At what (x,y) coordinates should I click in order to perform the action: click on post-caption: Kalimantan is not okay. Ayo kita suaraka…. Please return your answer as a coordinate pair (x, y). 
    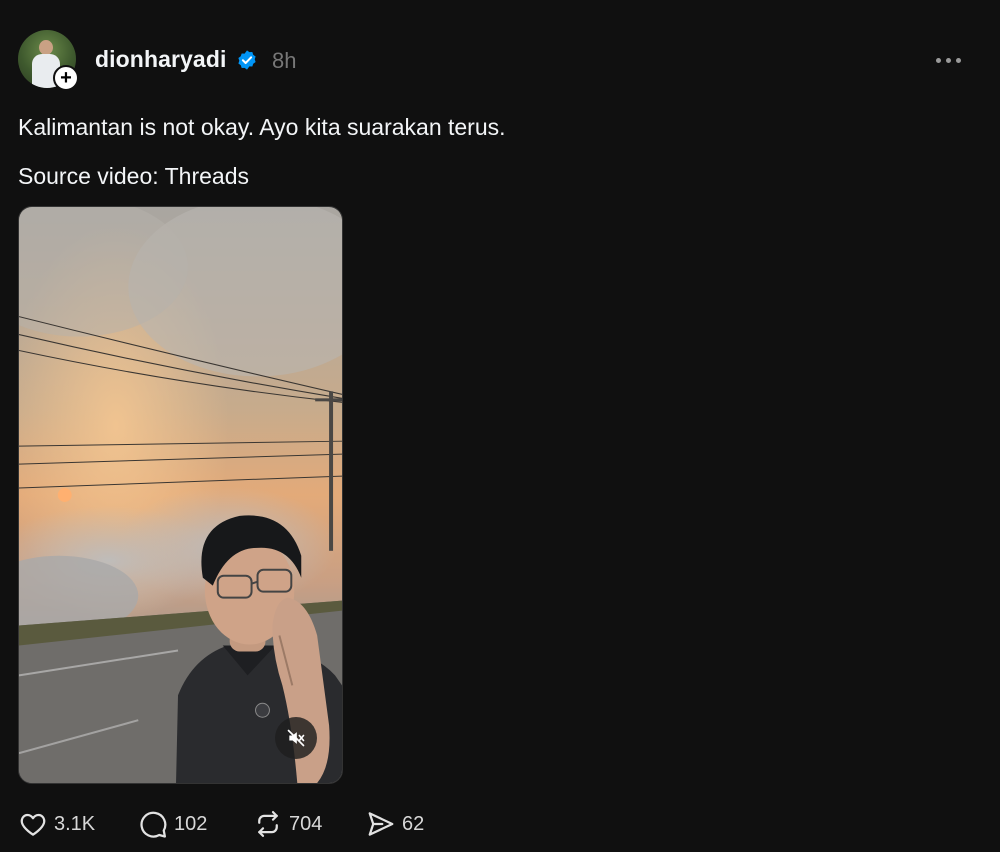
    Looking at the image, I should click on (262, 127).